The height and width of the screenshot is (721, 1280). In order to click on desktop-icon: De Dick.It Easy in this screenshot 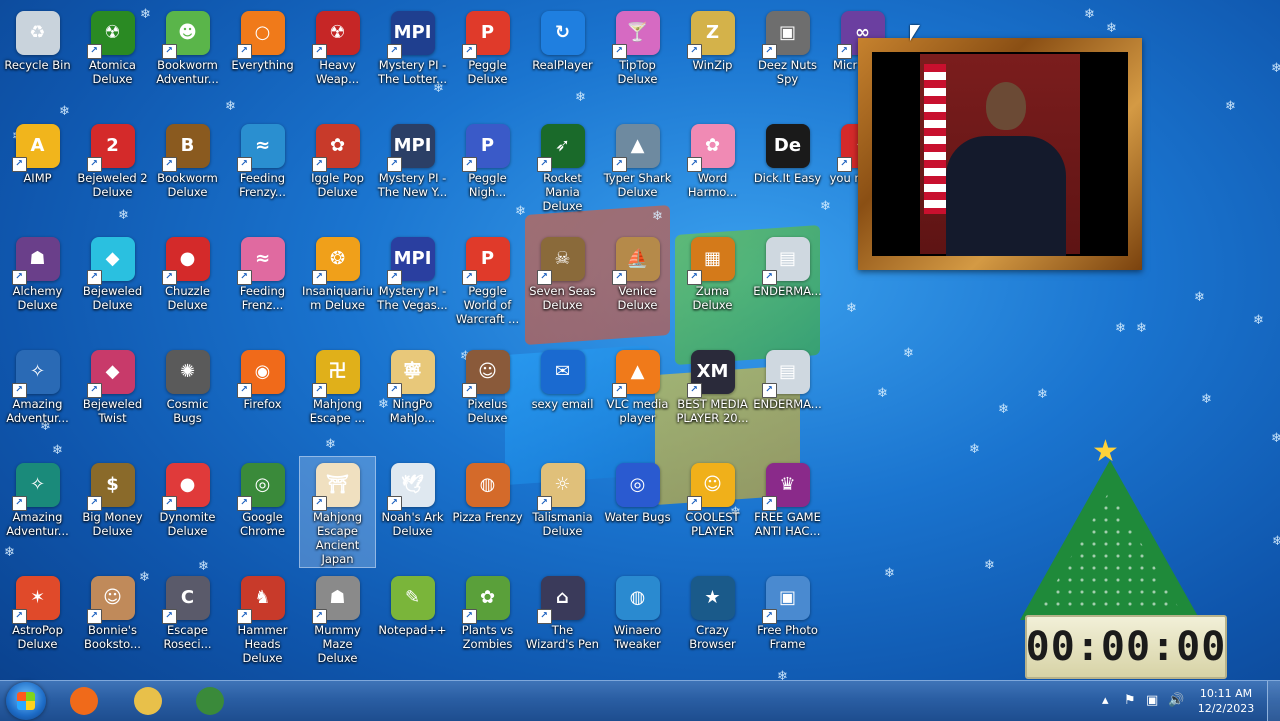, I will do `click(787, 173)`.